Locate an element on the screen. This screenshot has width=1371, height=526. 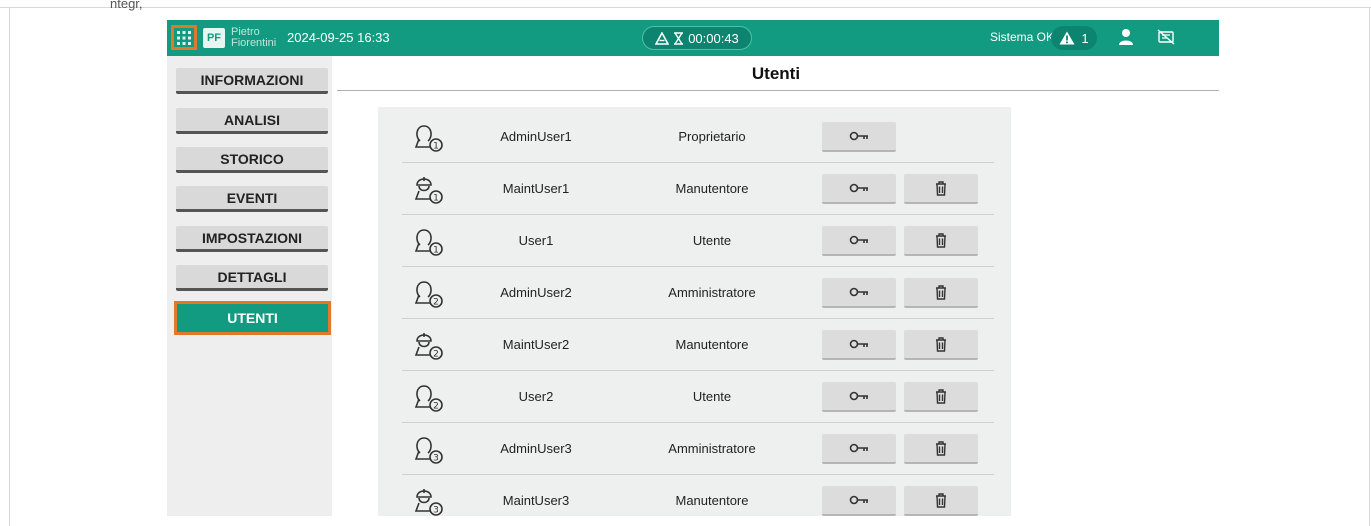
admin-user-icon: 3 is located at coordinates (428, 450).